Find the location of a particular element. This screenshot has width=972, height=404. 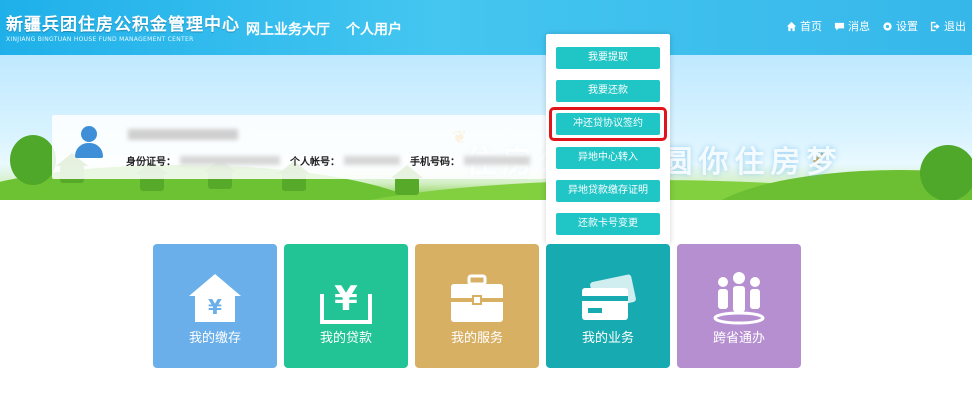

brand-title: 新疆兵团住房公积金管理中心 is located at coordinates (123, 25).